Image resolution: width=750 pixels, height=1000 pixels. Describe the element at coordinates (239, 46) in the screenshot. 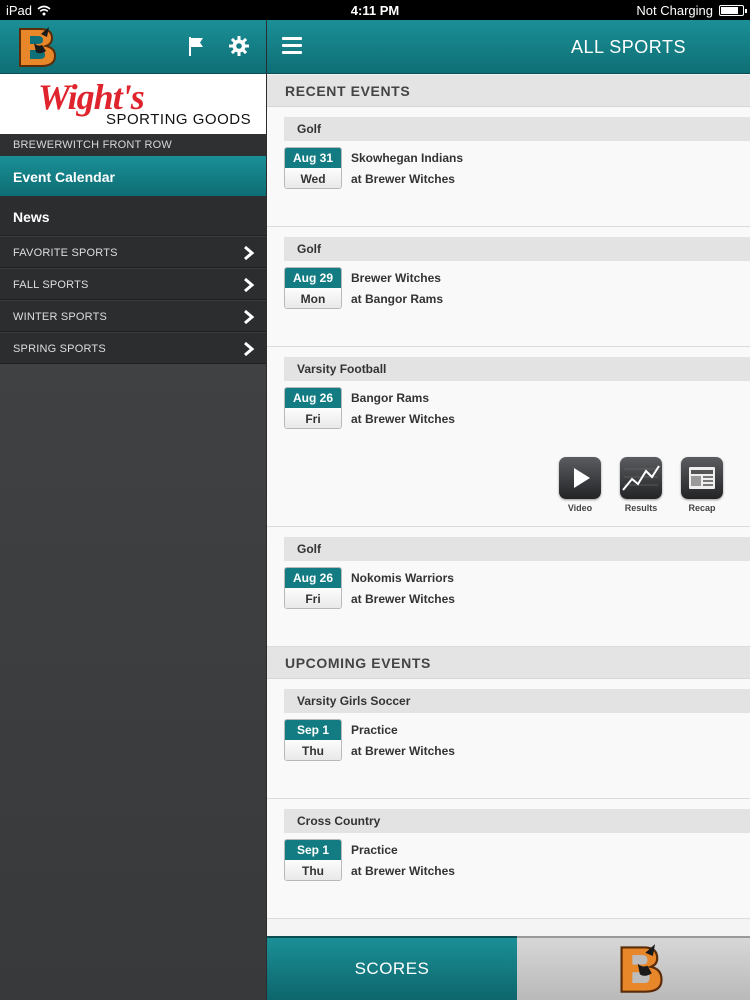

I see `gear-icon` at that location.